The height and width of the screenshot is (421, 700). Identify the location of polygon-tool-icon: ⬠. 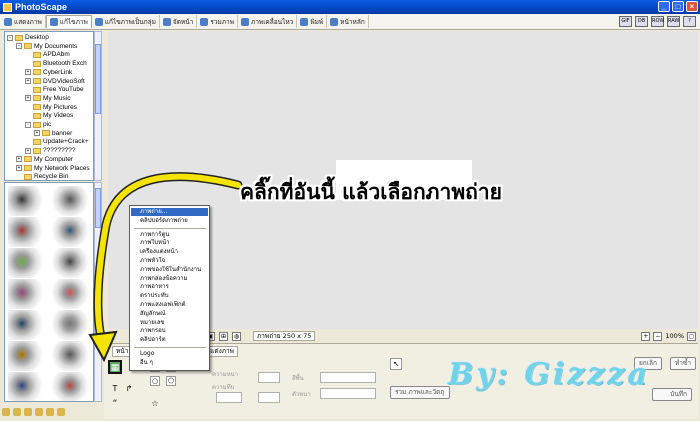
(171, 381).